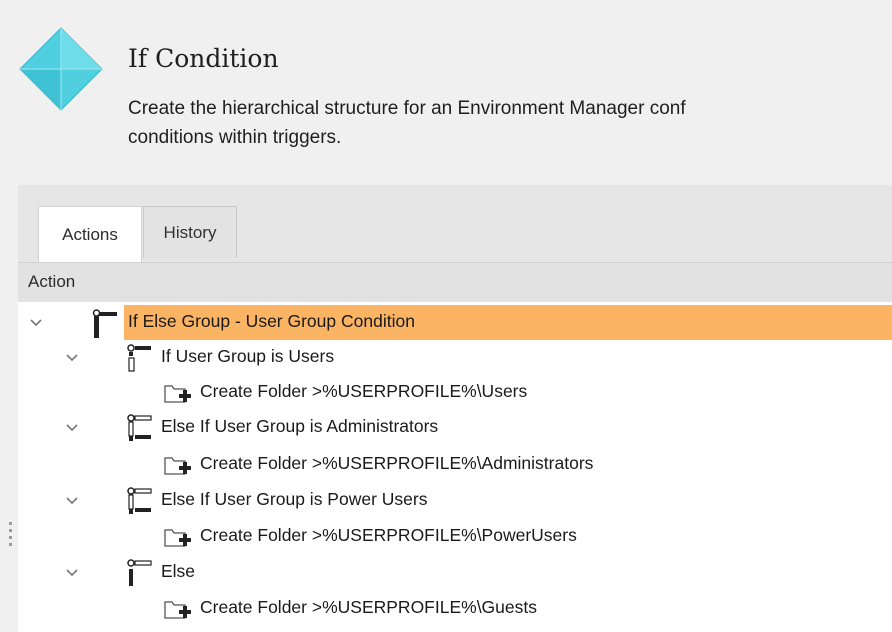 This screenshot has height=632, width=892. I want to click on if-else-group-icon, so click(104, 323).